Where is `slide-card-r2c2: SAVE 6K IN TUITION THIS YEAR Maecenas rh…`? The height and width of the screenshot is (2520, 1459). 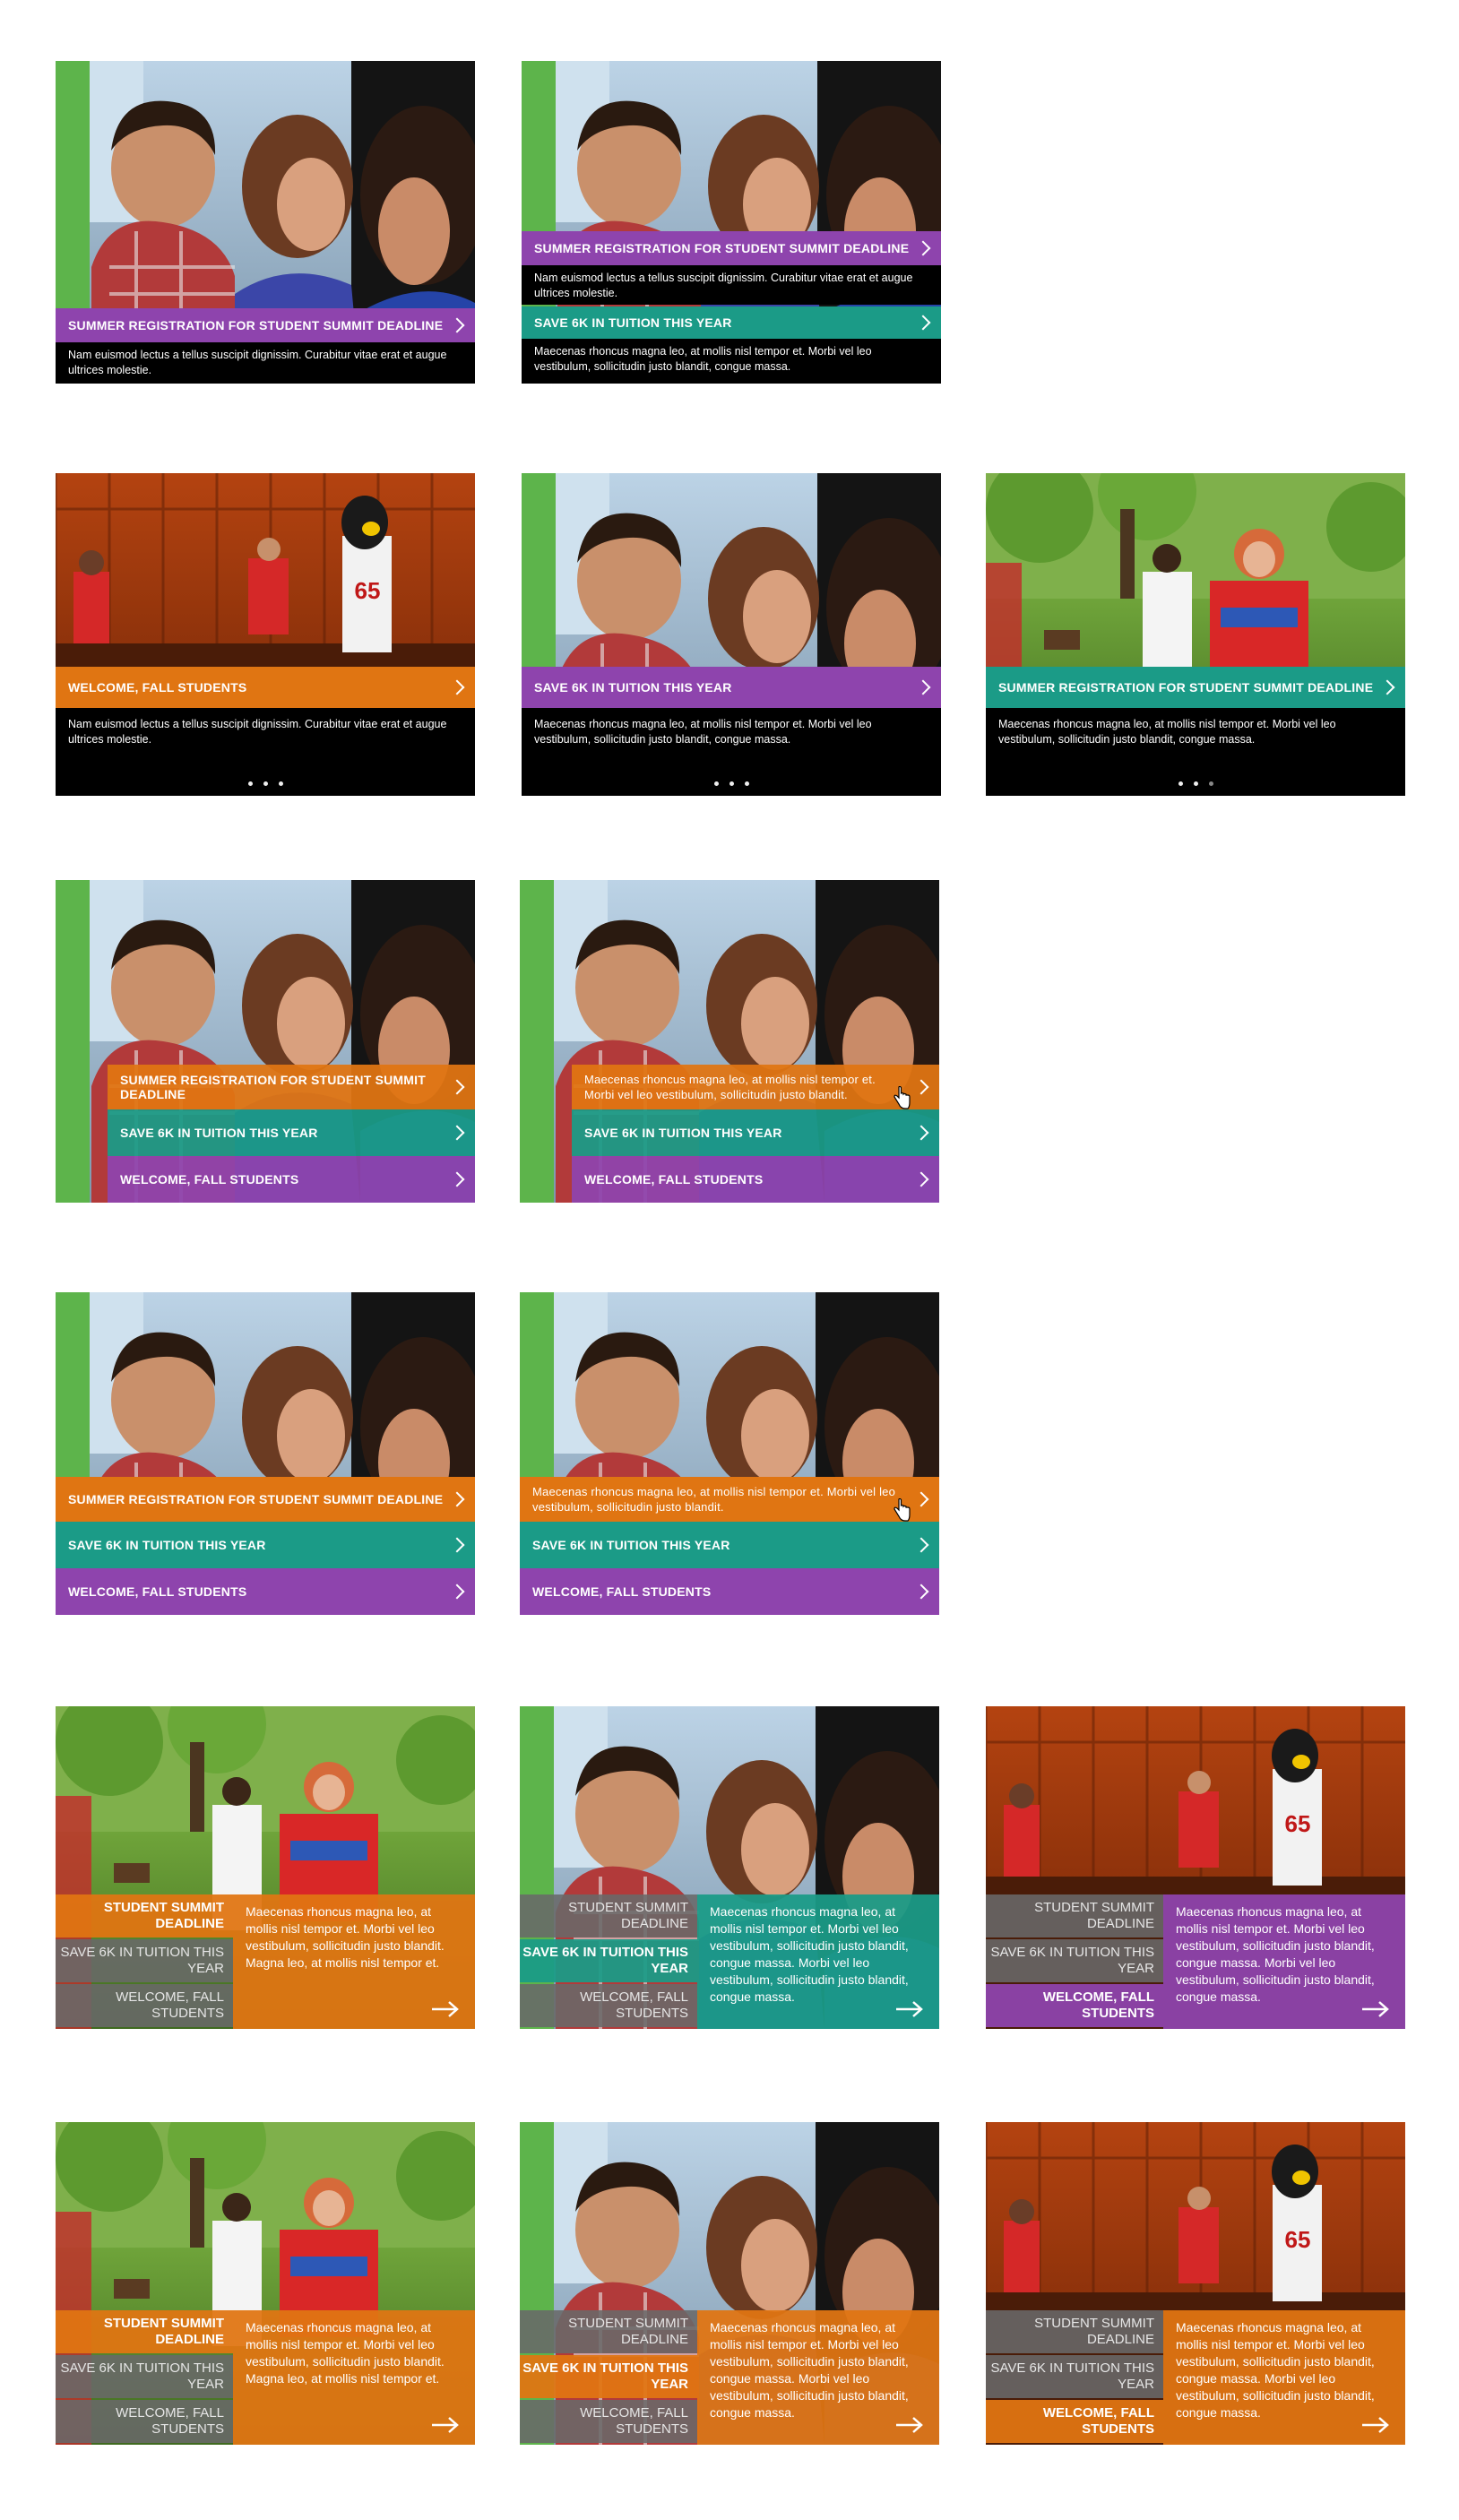
slide-card-r2c2: SAVE 6K IN TUITION THIS YEAR Maecenas rh… is located at coordinates (731, 634).